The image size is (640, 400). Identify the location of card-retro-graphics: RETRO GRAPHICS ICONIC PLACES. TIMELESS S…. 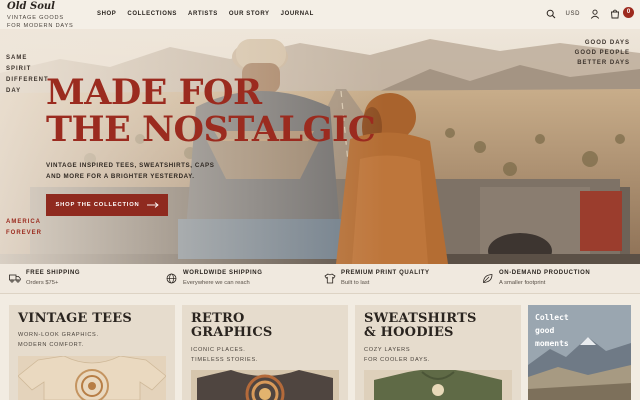
(265, 352).